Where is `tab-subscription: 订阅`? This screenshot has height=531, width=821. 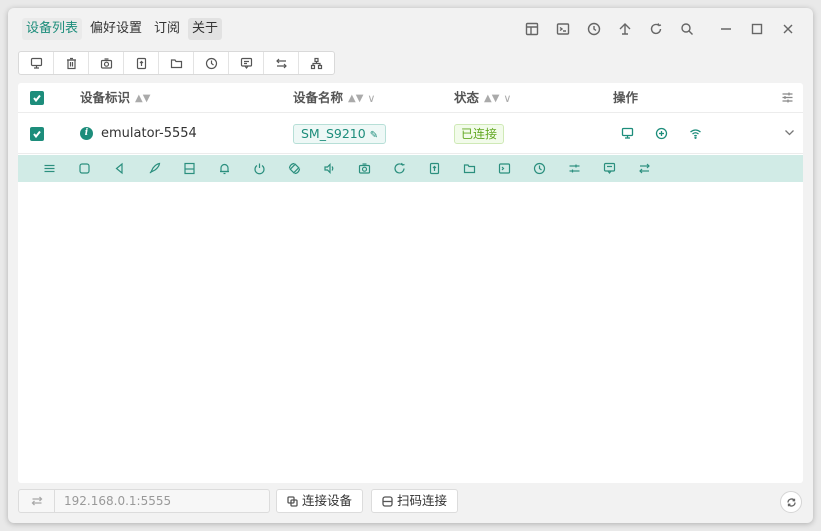
tab-subscription: 订阅 is located at coordinates (167, 29).